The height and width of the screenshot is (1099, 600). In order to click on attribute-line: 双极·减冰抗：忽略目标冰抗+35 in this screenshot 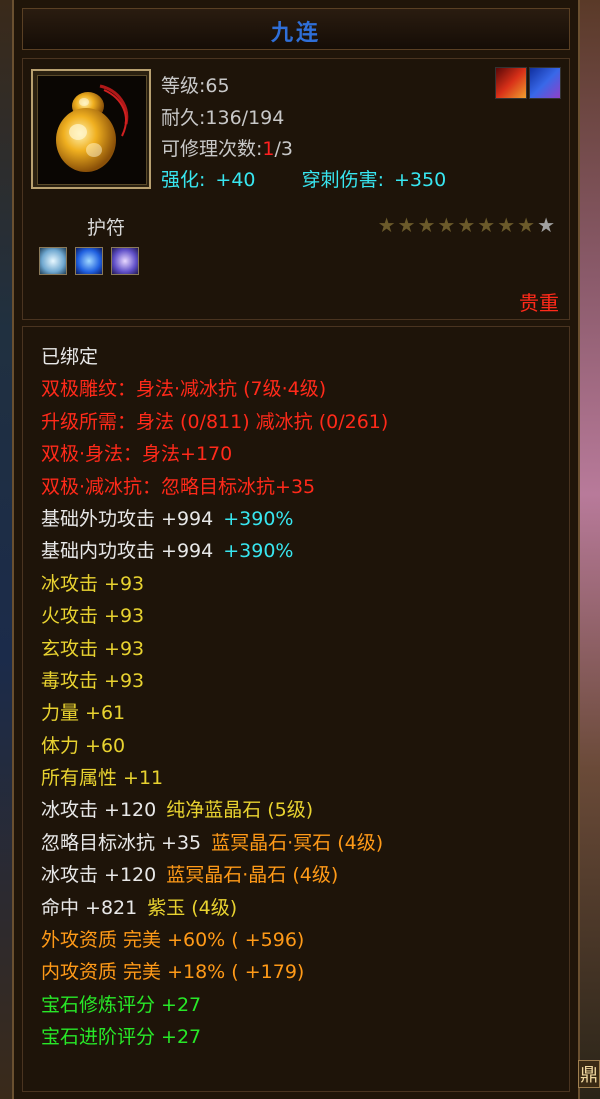, I will do `click(214, 487)`.